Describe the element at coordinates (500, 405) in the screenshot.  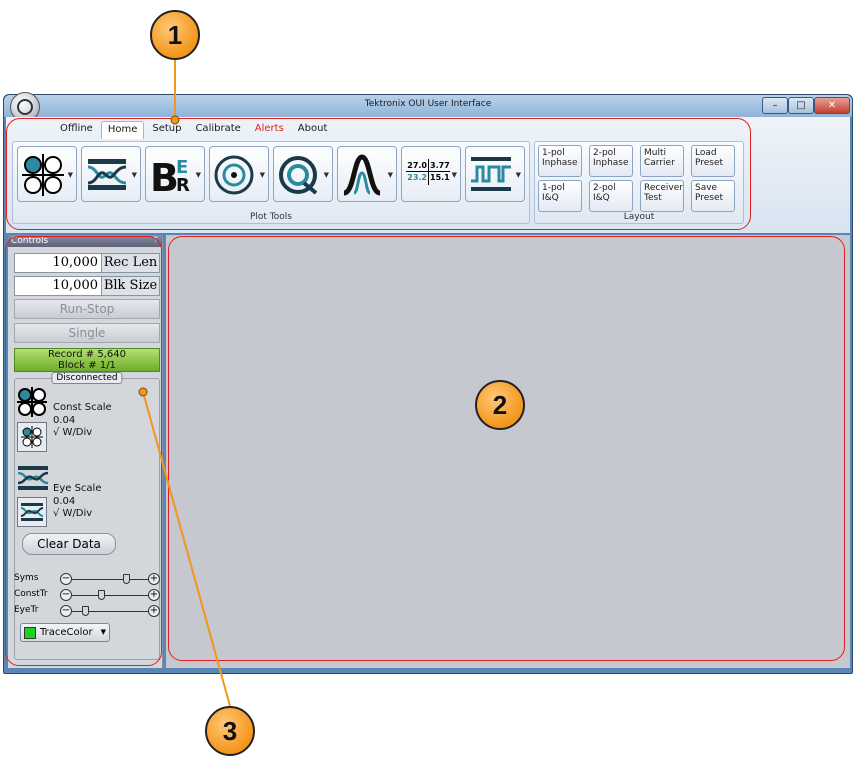
I see `annotation-2: 2` at that location.